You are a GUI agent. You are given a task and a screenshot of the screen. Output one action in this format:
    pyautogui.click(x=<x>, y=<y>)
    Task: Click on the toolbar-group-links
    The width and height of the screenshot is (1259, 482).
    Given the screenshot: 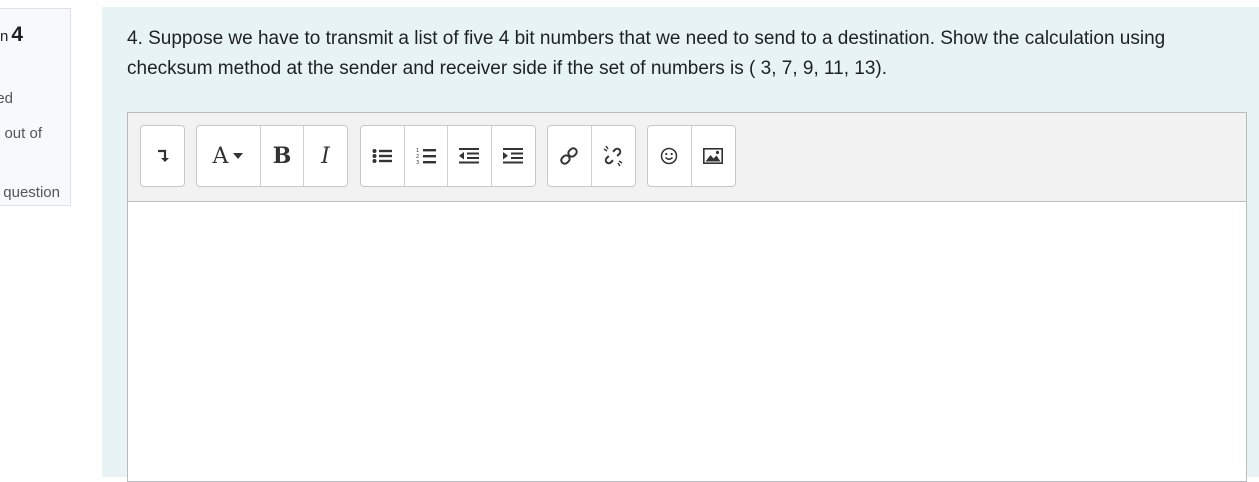 What is the action you would take?
    pyautogui.click(x=591, y=156)
    